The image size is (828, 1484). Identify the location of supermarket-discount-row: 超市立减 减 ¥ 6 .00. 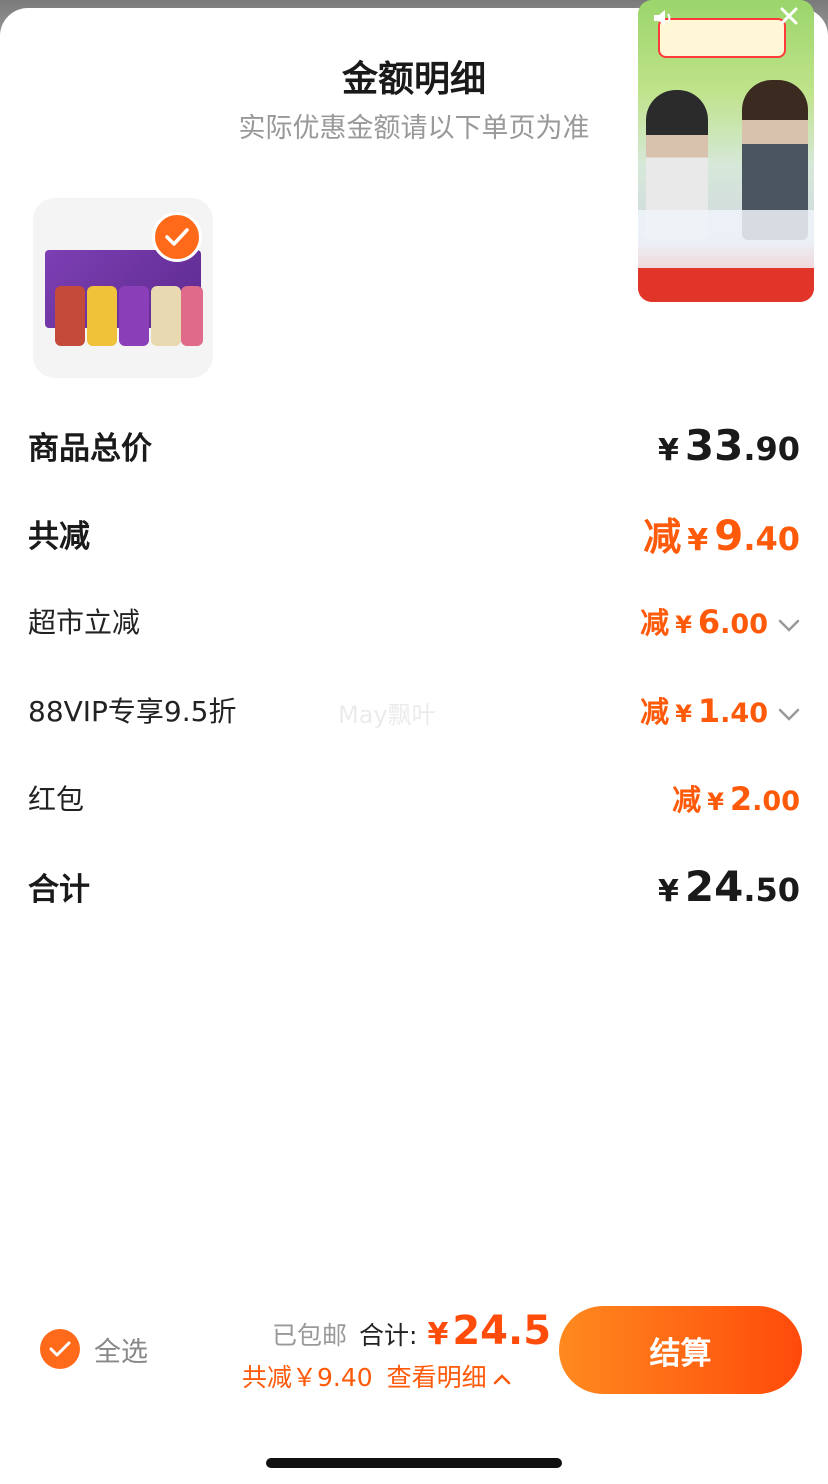
(414, 621).